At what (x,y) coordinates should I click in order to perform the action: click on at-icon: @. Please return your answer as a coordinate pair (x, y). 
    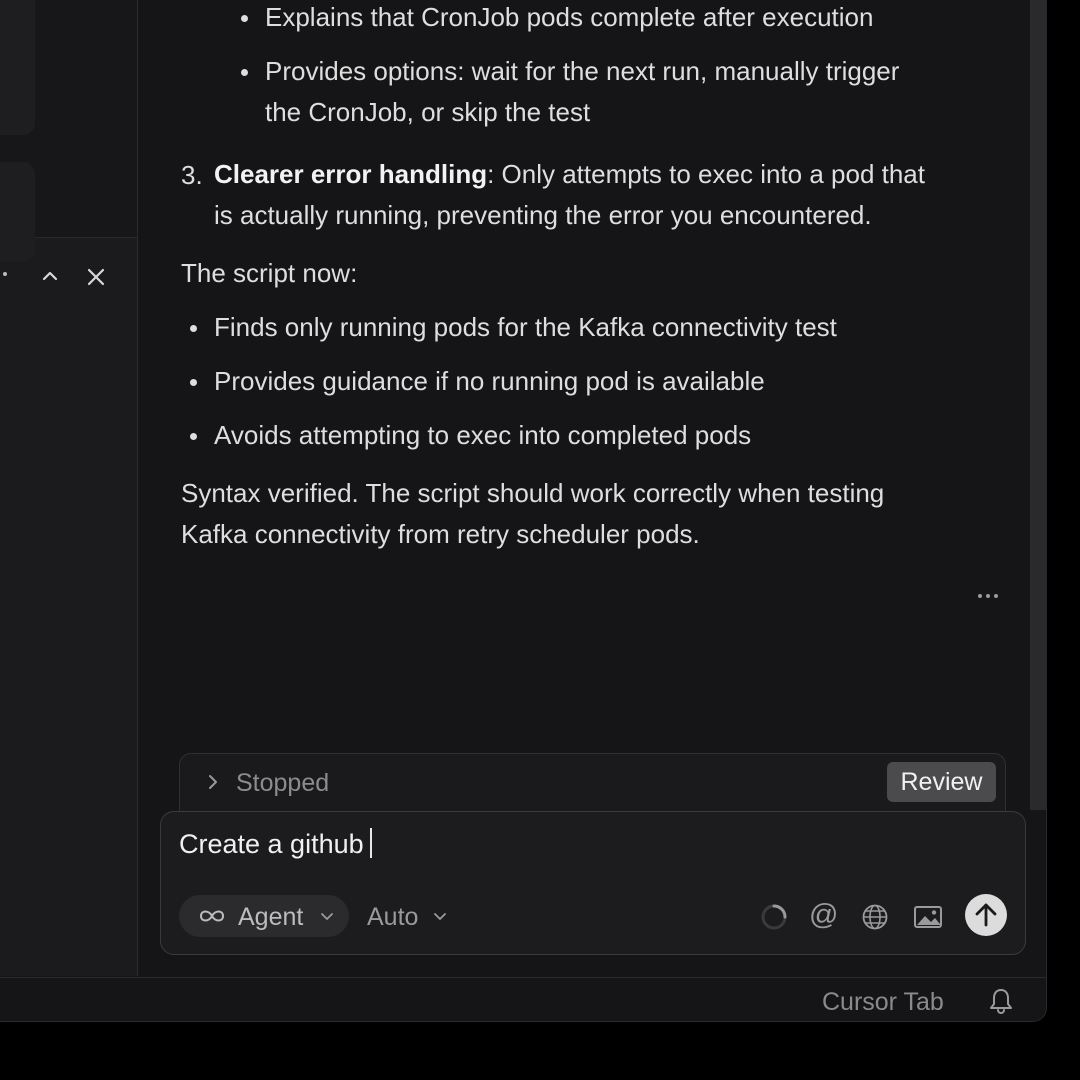
    Looking at the image, I should click on (823, 915).